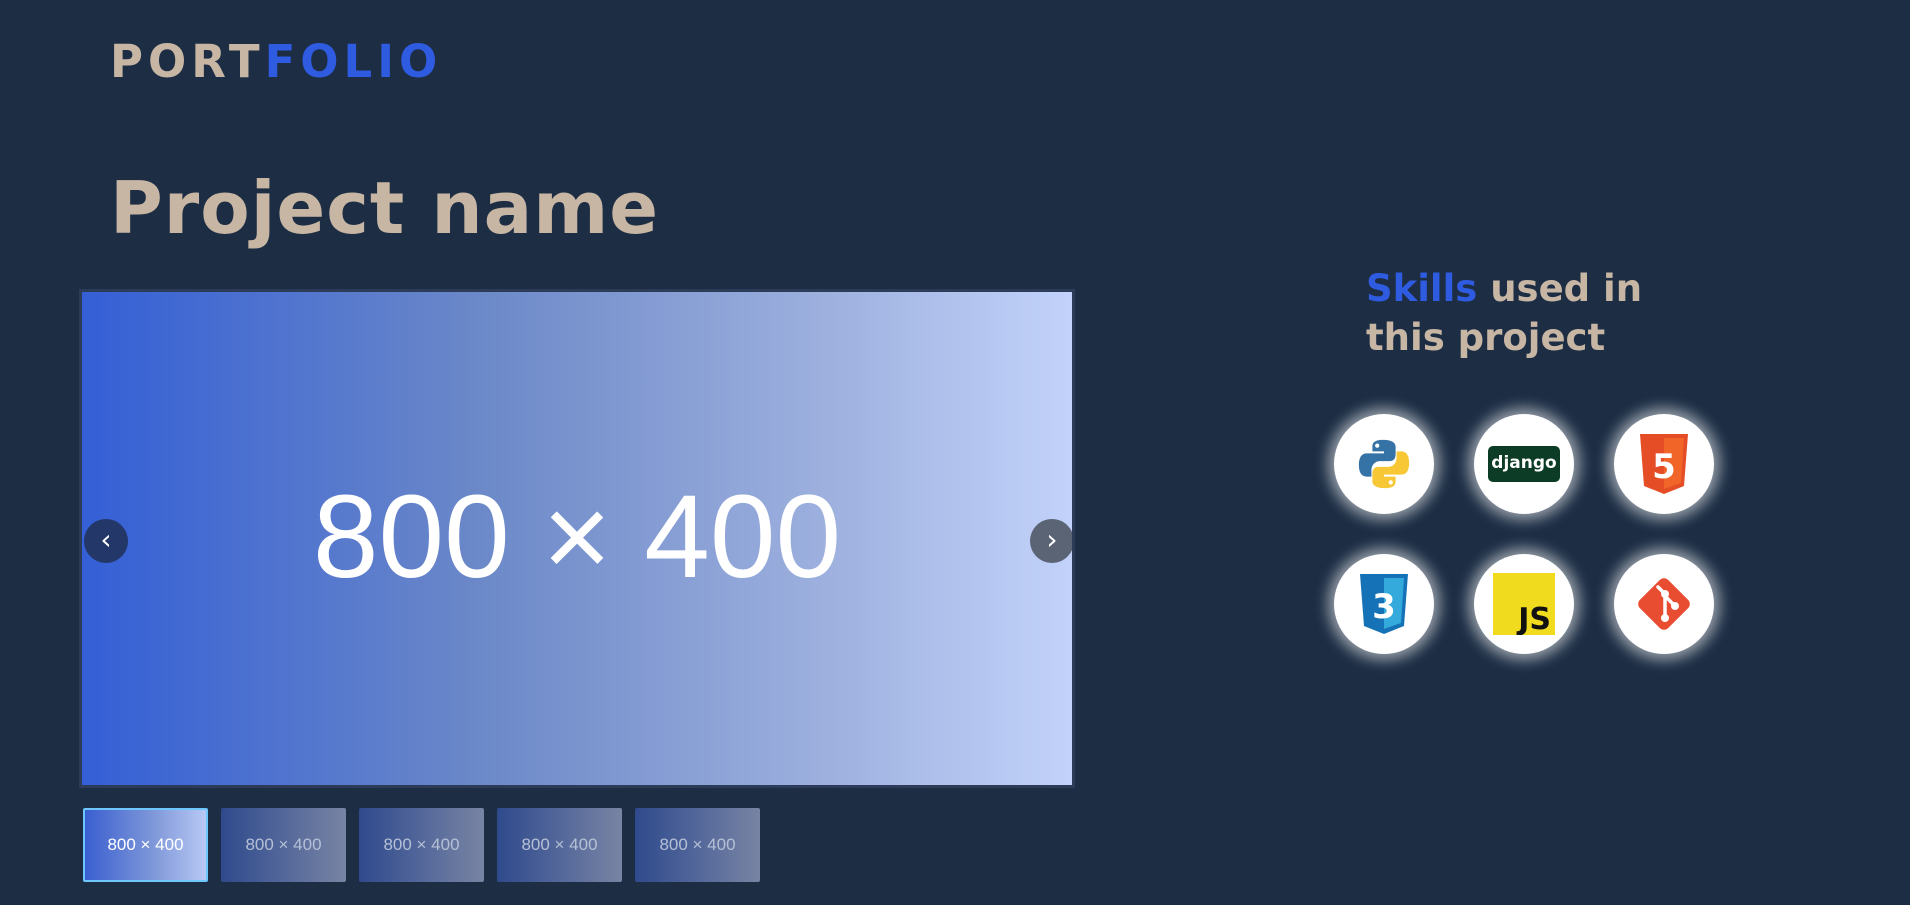 The height and width of the screenshot is (905, 1910). I want to click on django-icon: django, so click(1524, 464).